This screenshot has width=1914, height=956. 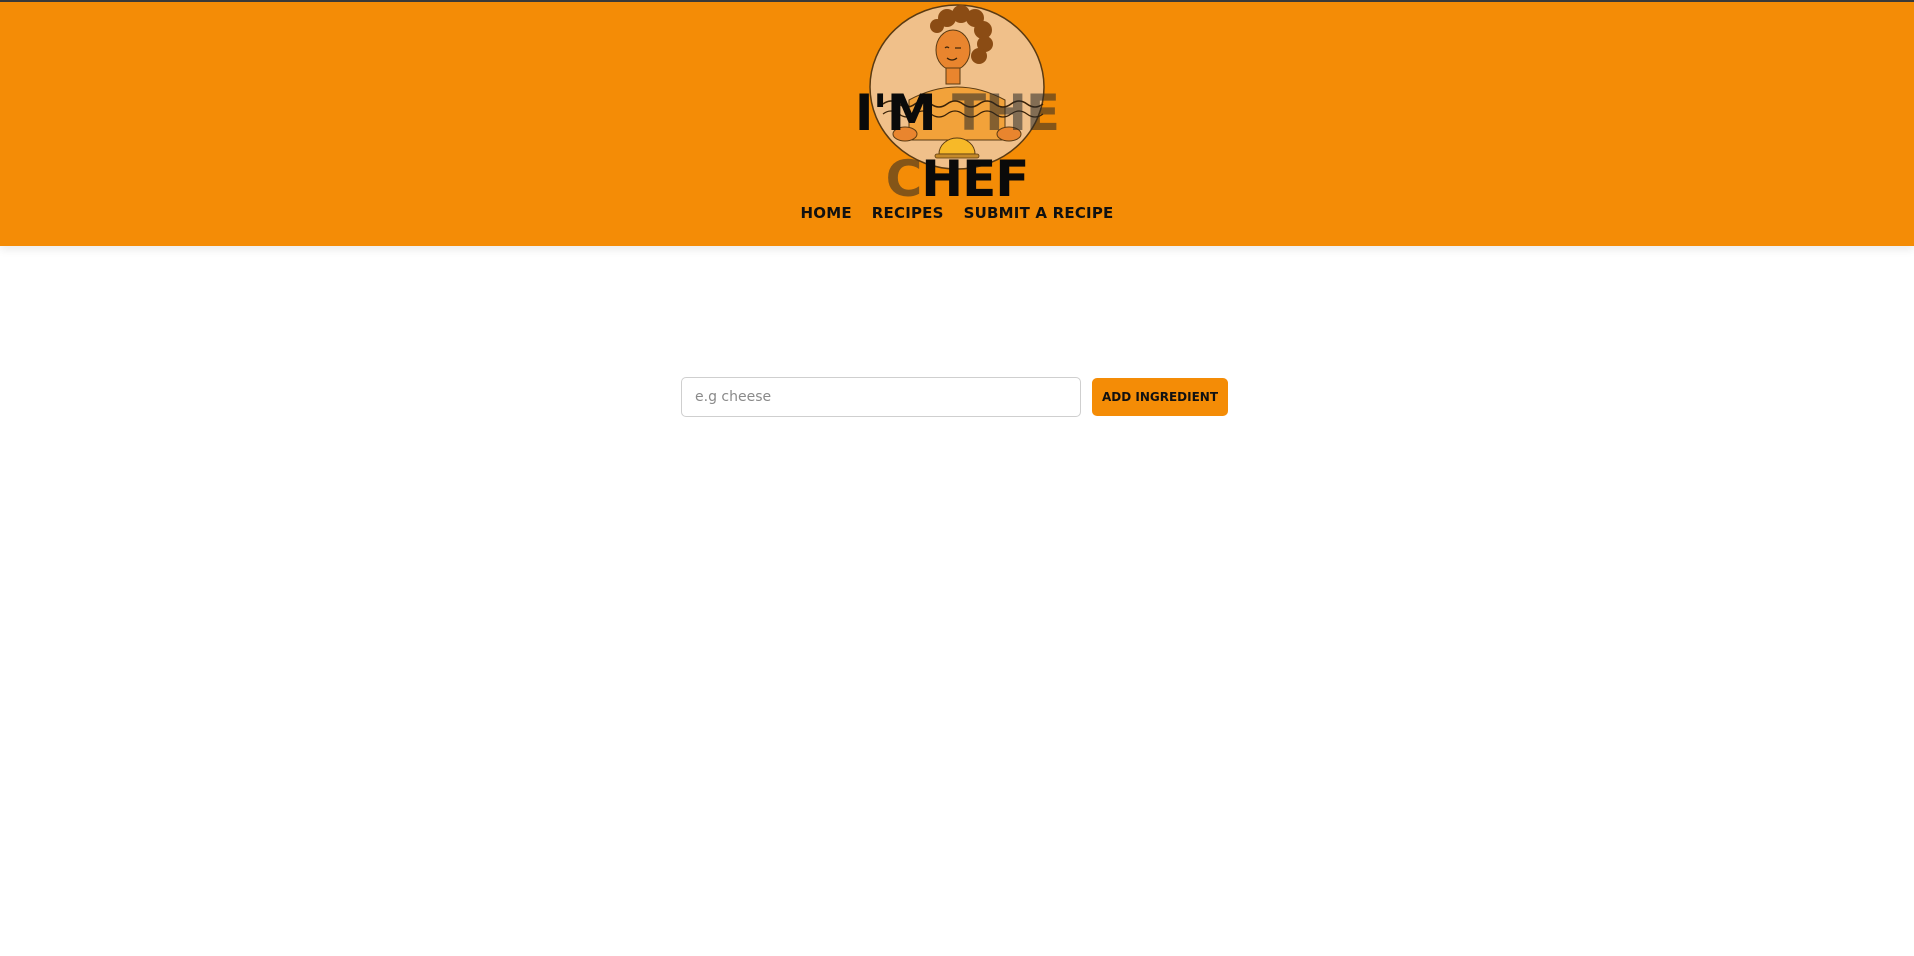 What do you see at coordinates (1039, 213) in the screenshot?
I see `nav-submit-recipe-link: SUBMIT A RECIPE` at bounding box center [1039, 213].